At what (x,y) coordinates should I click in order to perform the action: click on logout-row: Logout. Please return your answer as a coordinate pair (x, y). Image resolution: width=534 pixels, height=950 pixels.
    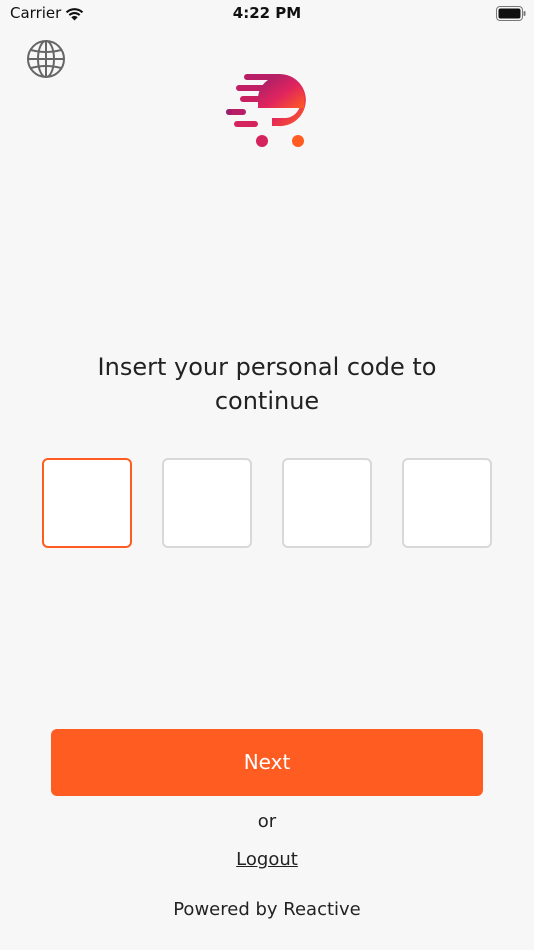
    Looking at the image, I should click on (267, 859).